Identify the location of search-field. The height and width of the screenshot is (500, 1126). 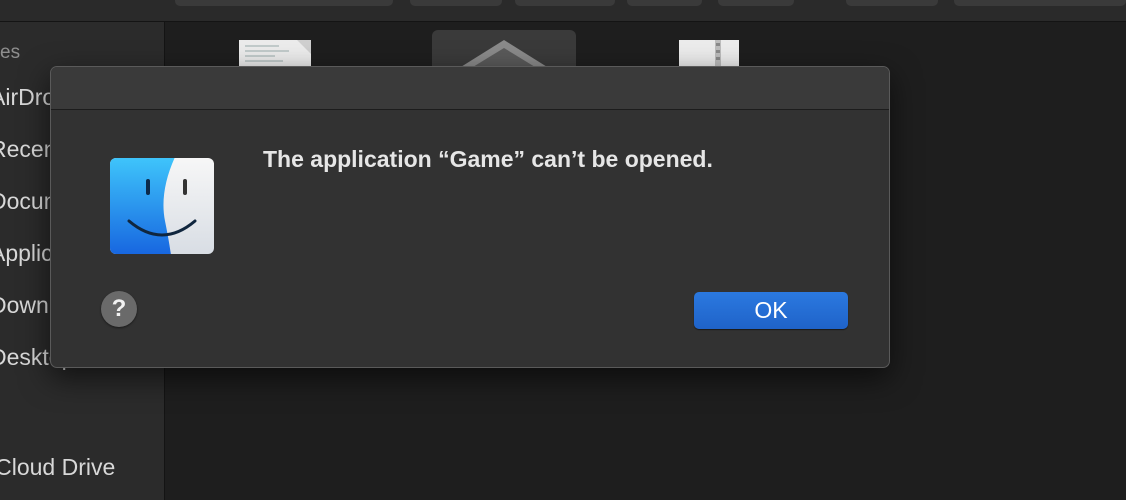
(1040, 3).